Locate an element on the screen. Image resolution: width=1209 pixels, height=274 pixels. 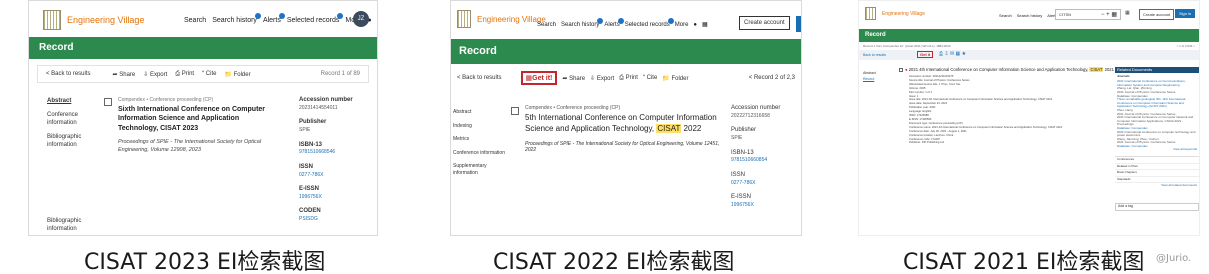
view-all-keywords-link: View all keywords is located at coordinates (1157, 150).